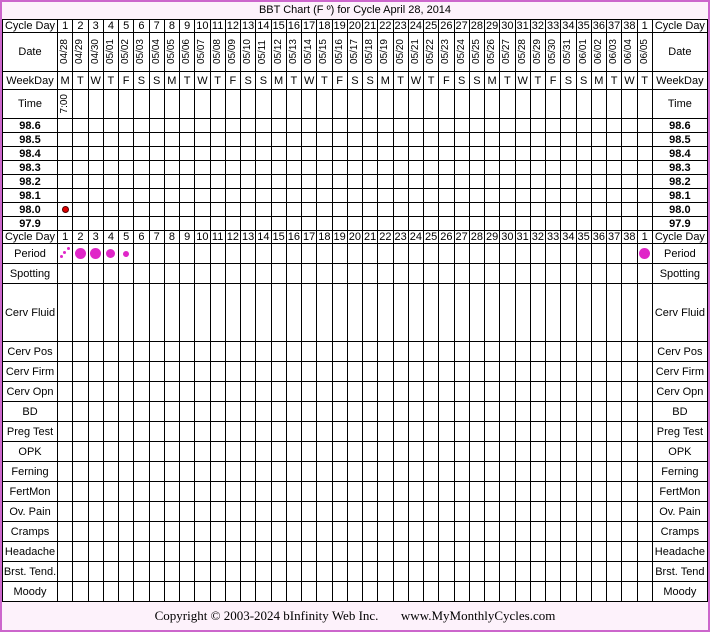 Image resolution: width=710 pixels, height=632 pixels. Describe the element at coordinates (478, 615) in the screenshot. I see `website-link: www.MyMonthlyCycles.com` at that location.